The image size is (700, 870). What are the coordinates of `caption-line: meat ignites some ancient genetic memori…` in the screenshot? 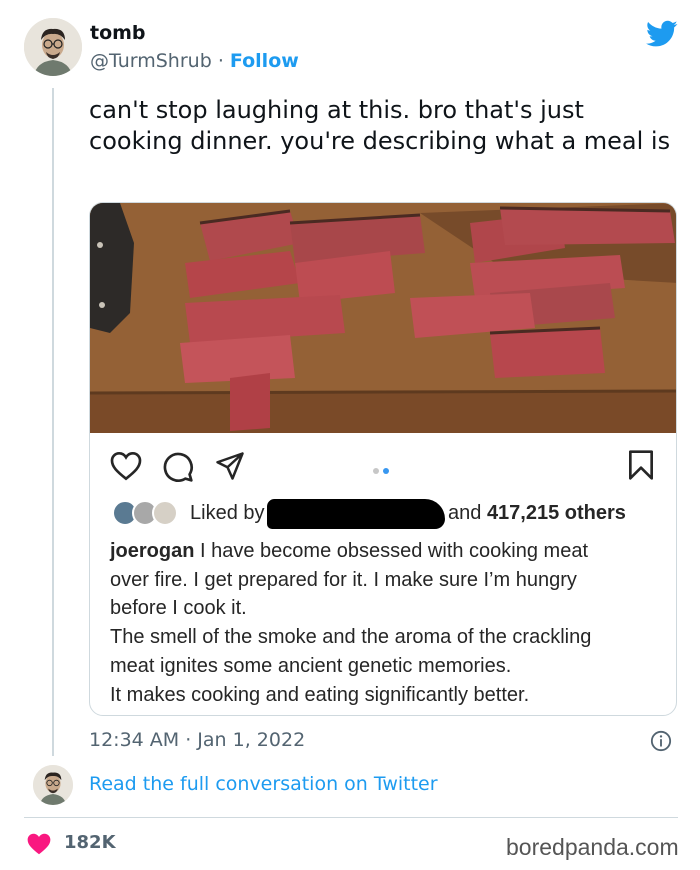 It's located at (311, 665).